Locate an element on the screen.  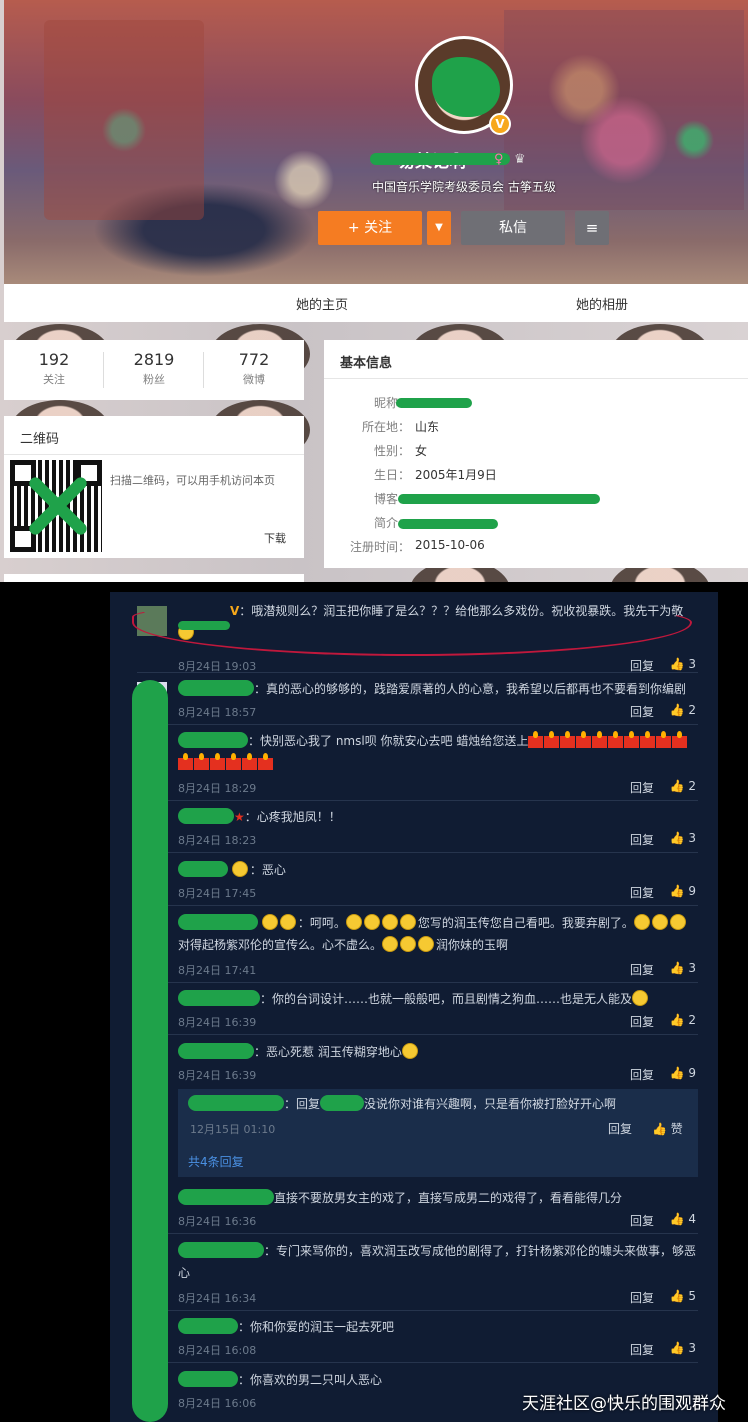
like-button: 👍 4 is located at coordinates (683, 1219).